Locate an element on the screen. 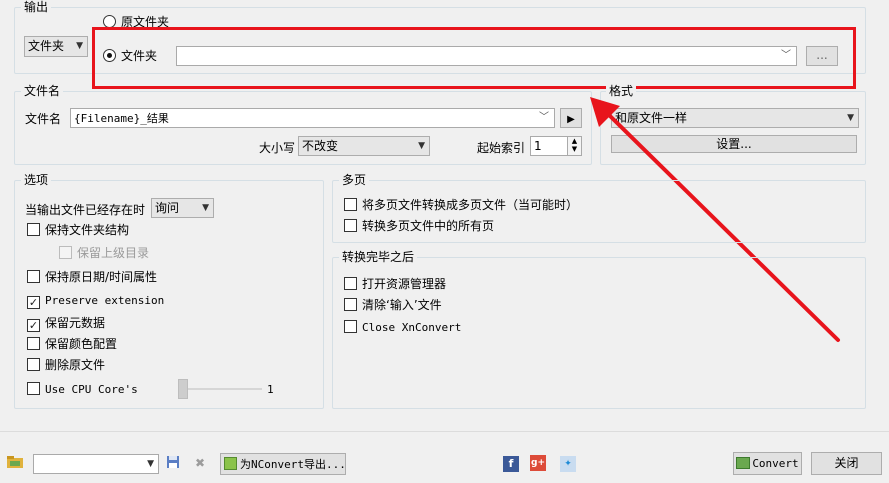  use-cpu-cores-checkbox: Use CPU Core's is located at coordinates (82, 389).